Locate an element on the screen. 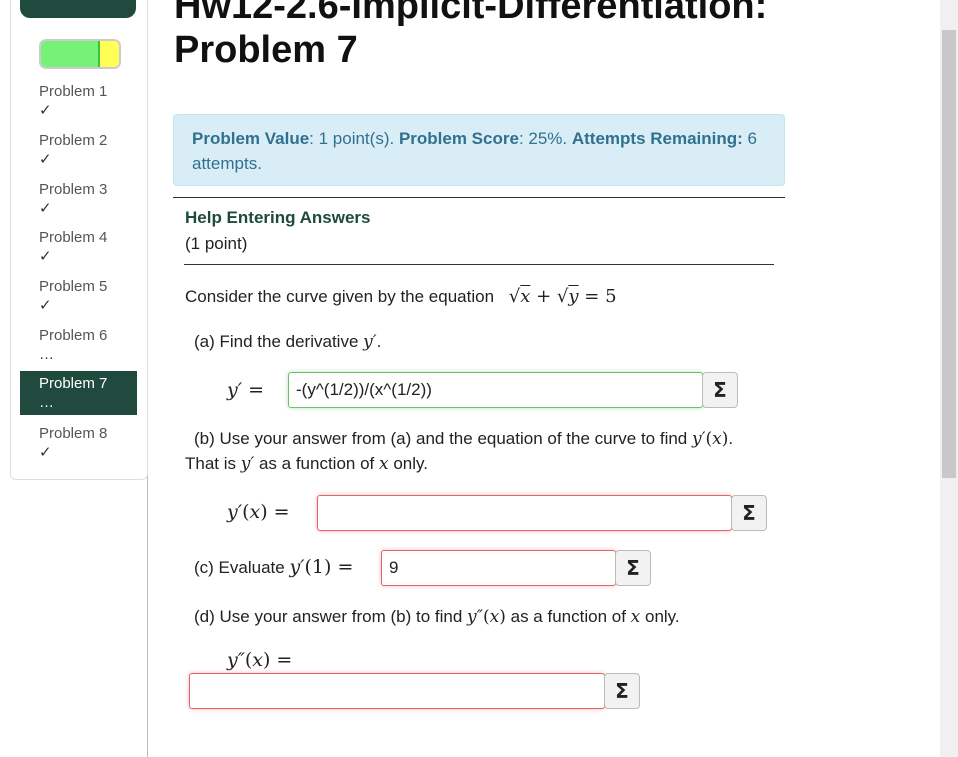  problem-score-label: Problem Score is located at coordinates (458, 138).